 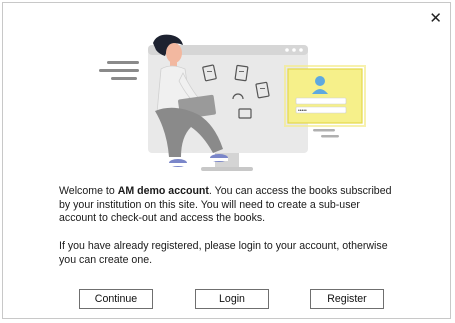 I want to click on login-button: Login, so click(x=232, y=299).